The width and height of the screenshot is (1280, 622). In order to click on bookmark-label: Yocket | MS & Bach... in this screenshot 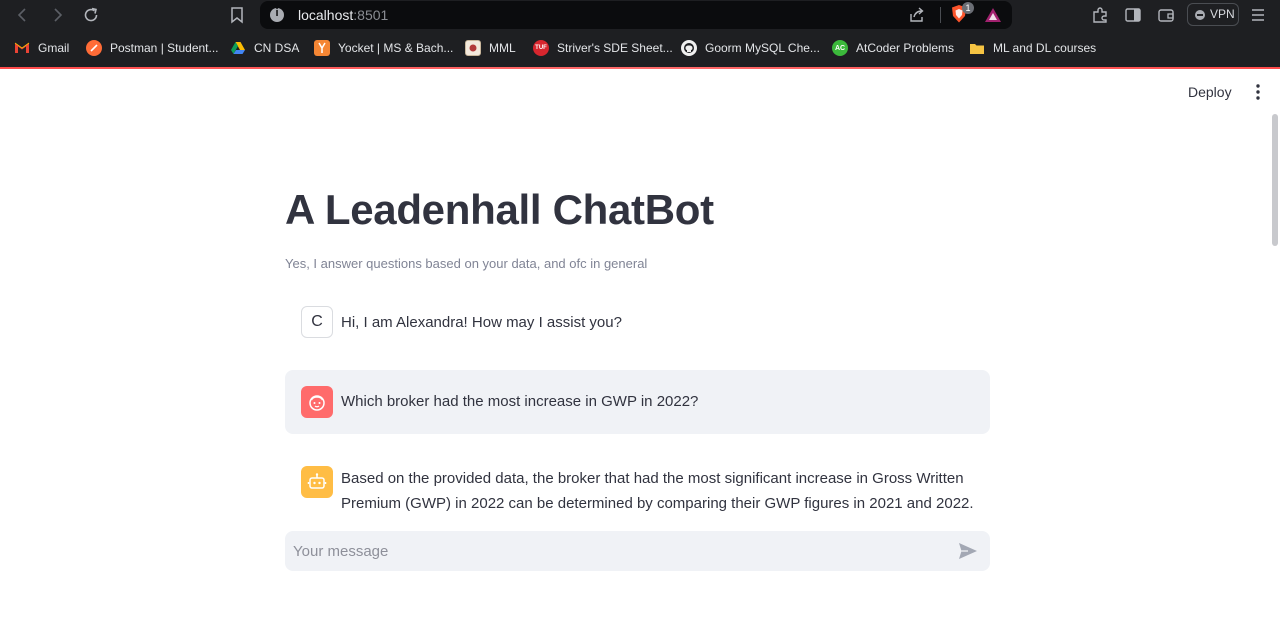, I will do `click(396, 48)`.